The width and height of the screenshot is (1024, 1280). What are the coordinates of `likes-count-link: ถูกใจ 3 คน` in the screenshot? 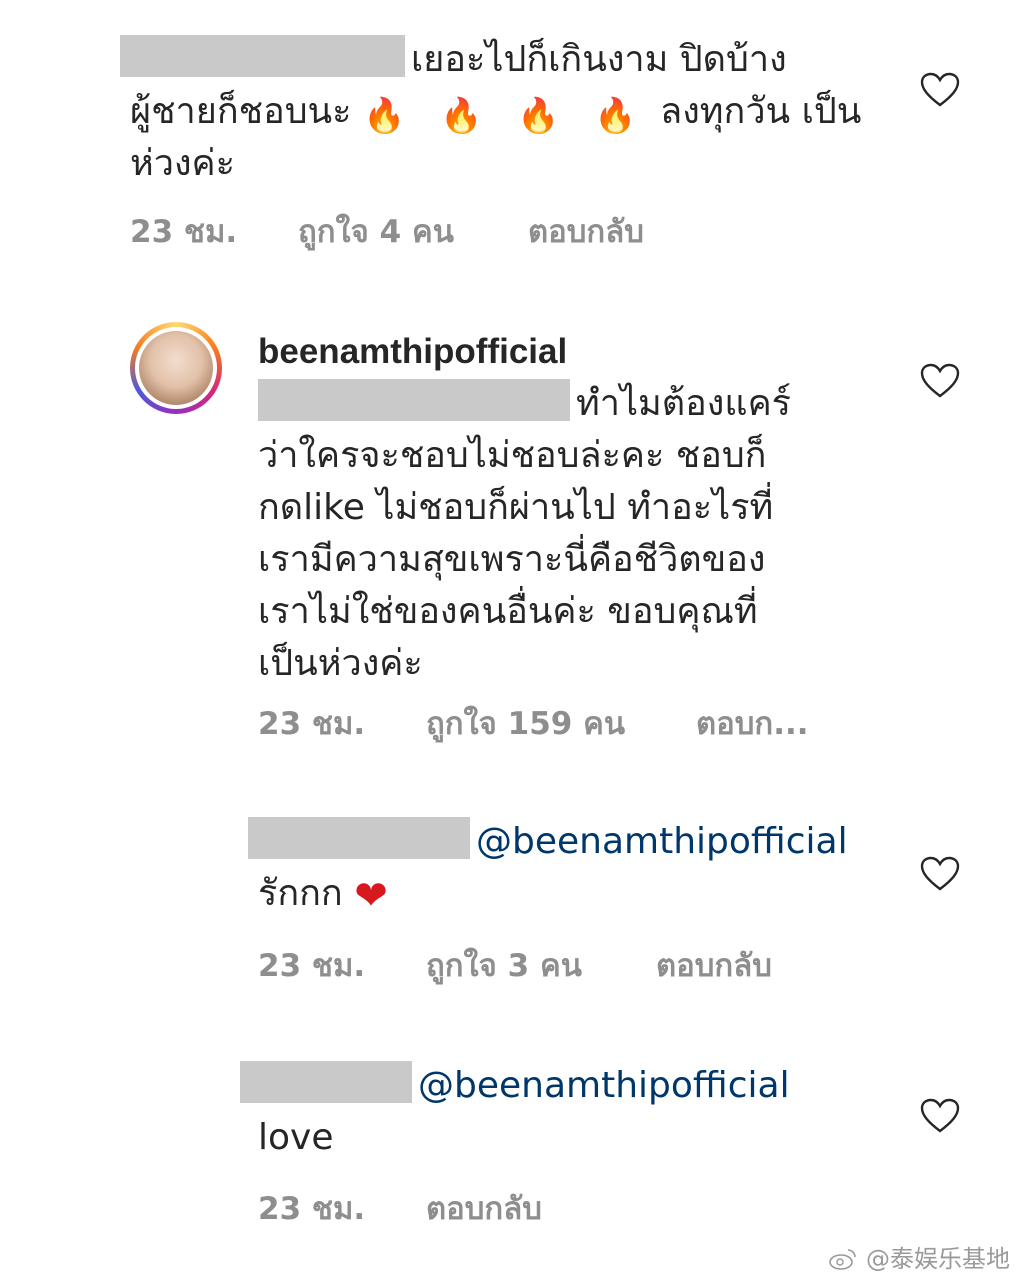 It's located at (504, 965).